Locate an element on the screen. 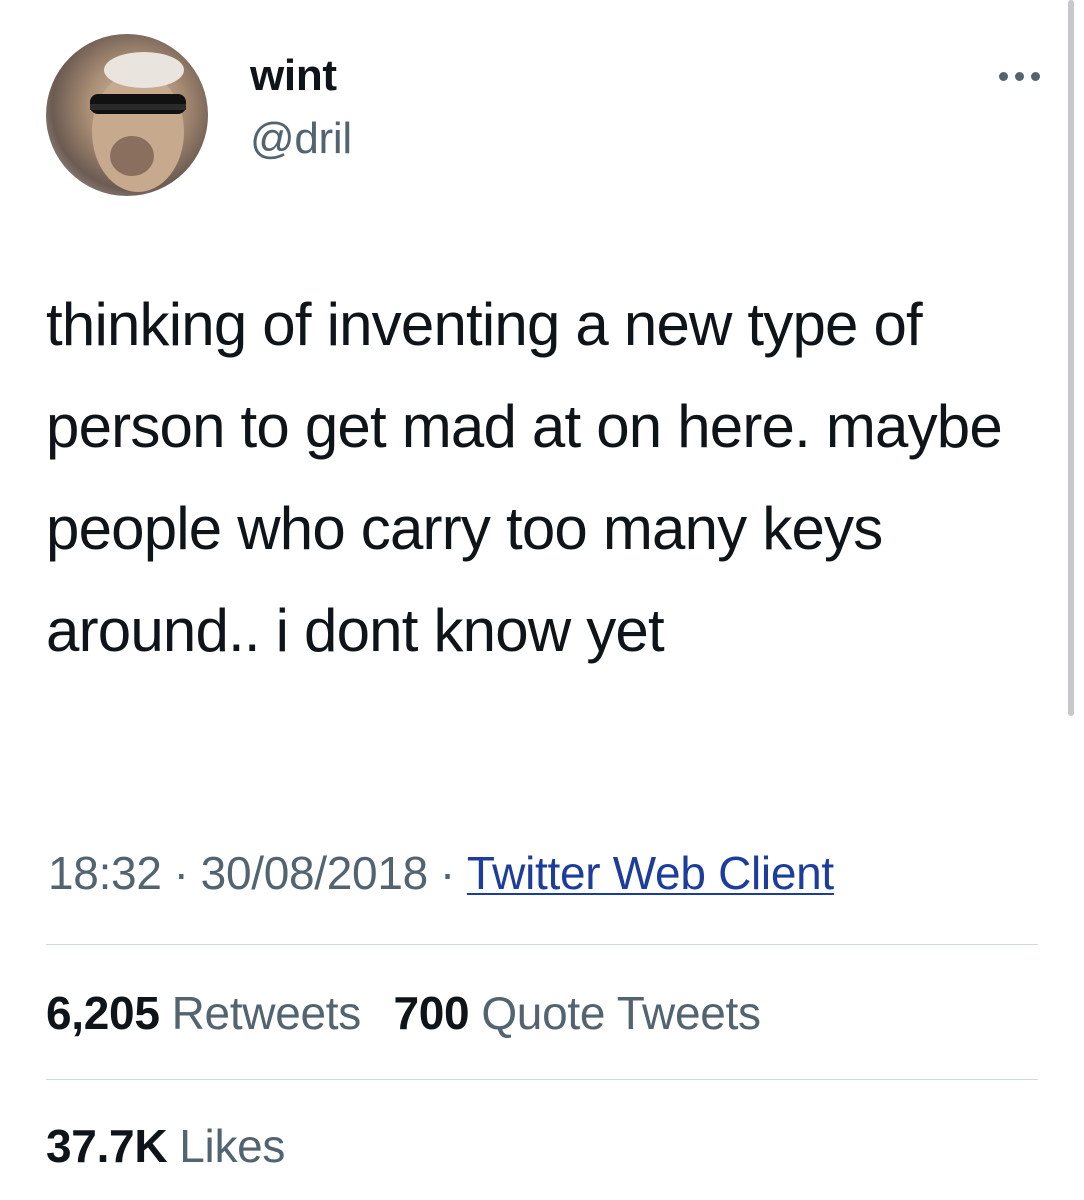 The width and height of the screenshot is (1084, 1200). avatar is located at coordinates (127, 115).